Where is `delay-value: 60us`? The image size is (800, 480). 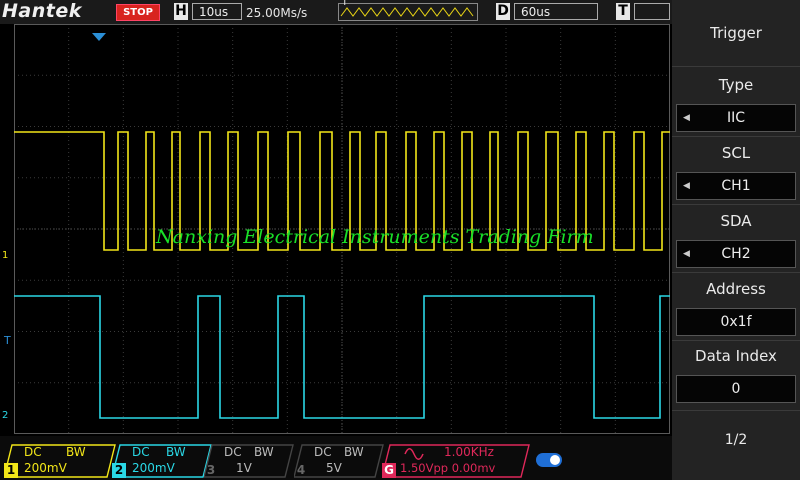 delay-value: 60us is located at coordinates (556, 11).